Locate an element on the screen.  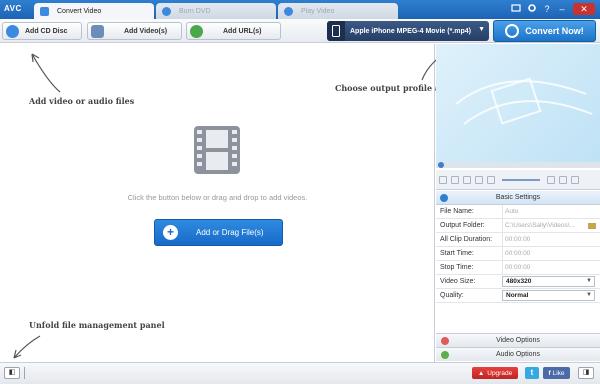
setting-label: Video Size: is located at coordinates (458, 281).